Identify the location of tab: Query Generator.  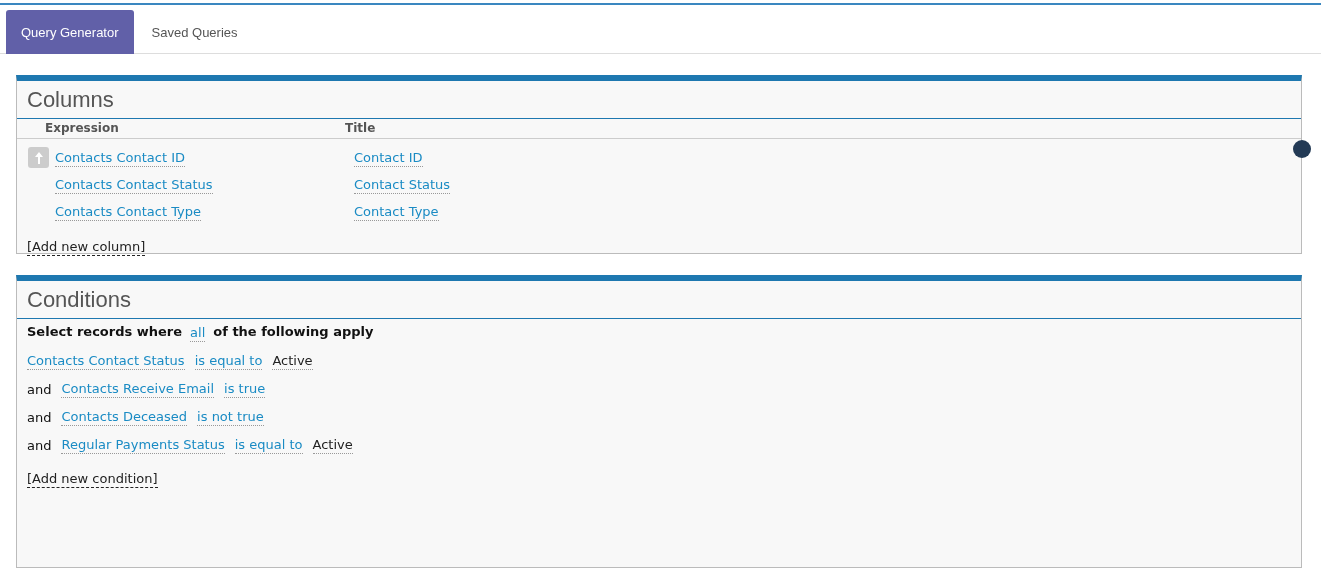
(70, 32).